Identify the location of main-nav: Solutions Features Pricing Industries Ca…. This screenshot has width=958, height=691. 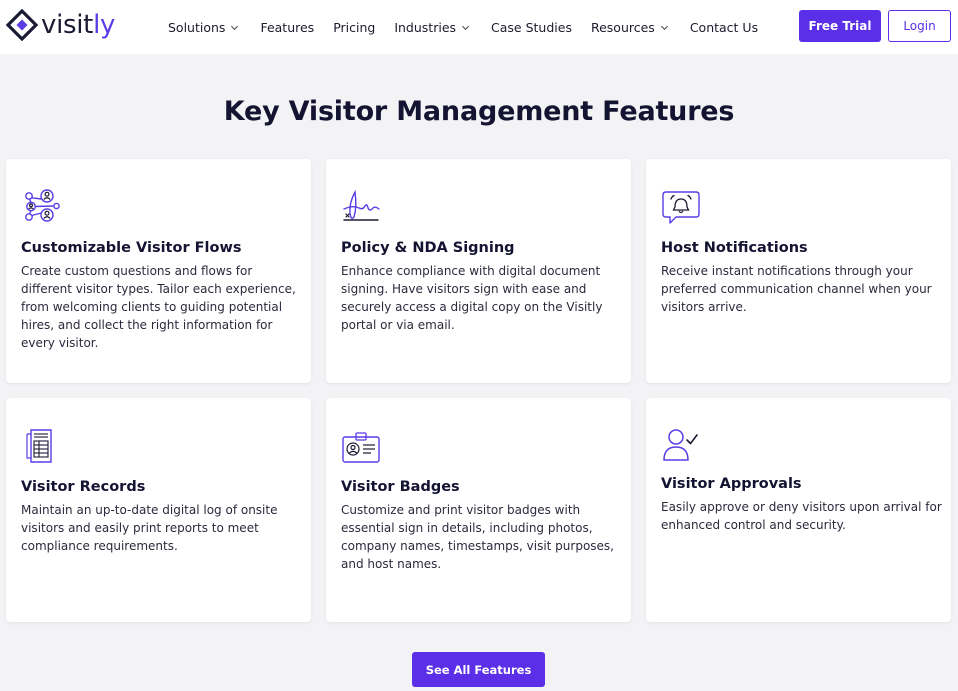
(463, 27).